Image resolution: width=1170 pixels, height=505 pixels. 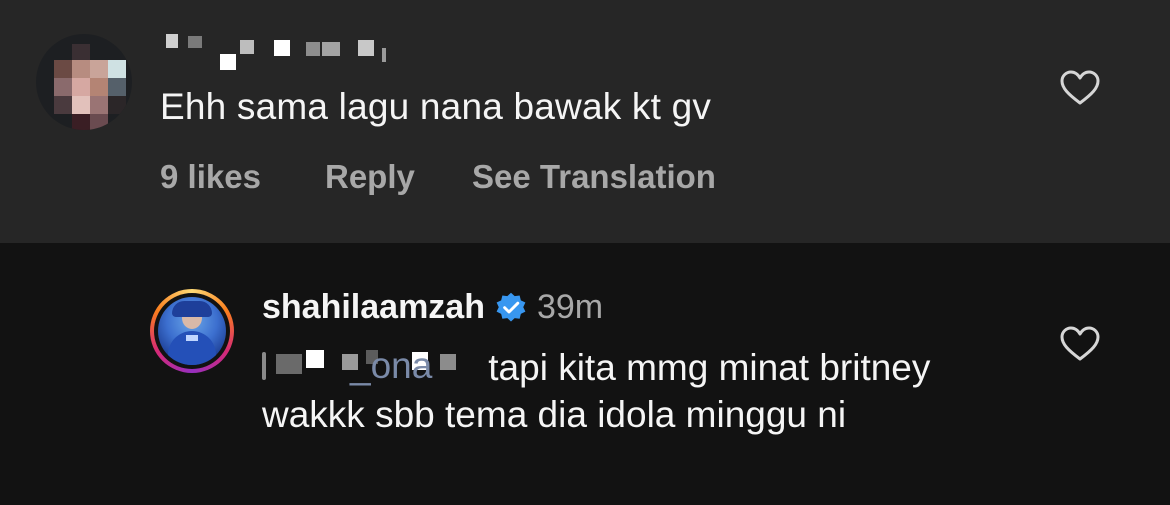 I want to click on mention-suffix: _ona, so click(x=391, y=365).